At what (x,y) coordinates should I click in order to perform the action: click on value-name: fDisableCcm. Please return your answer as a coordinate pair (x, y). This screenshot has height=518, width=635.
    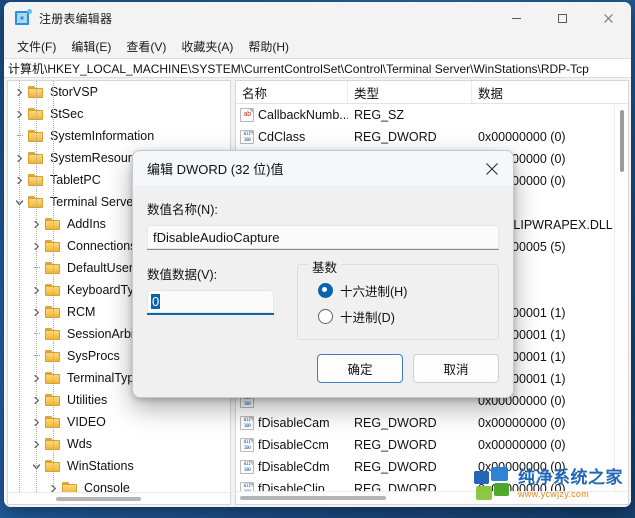
    Looking at the image, I should click on (293, 445).